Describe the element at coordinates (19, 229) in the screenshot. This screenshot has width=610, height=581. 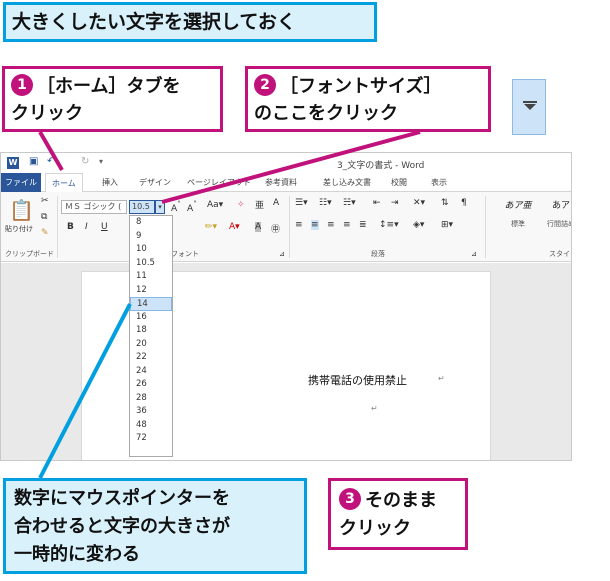
I see `paste-button-label: 貼り付け` at that location.